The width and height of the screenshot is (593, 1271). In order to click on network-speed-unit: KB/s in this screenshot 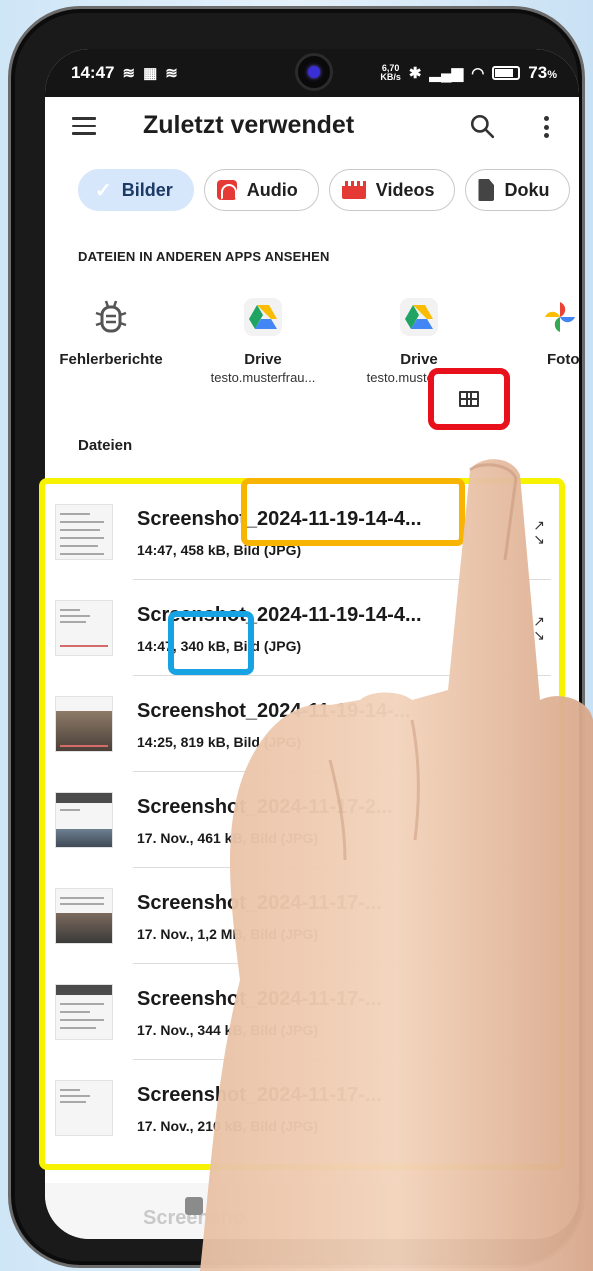, I will do `click(390, 77)`.